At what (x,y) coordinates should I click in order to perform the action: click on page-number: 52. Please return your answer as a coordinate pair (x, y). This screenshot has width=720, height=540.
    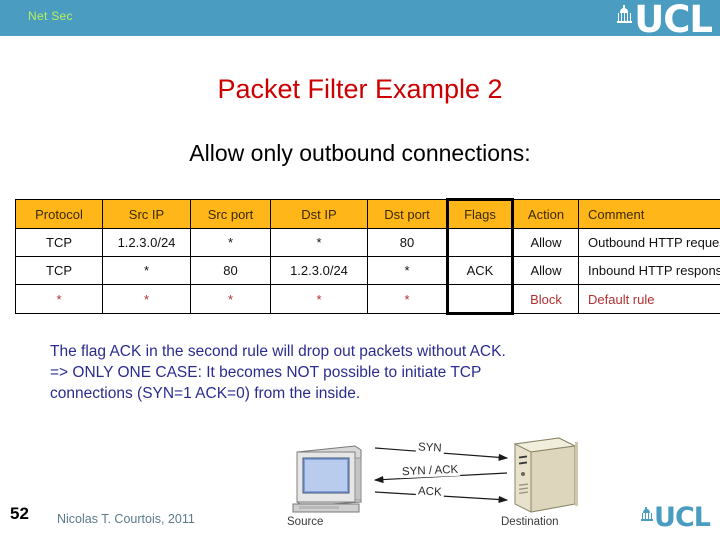
    Looking at the image, I should click on (19, 513).